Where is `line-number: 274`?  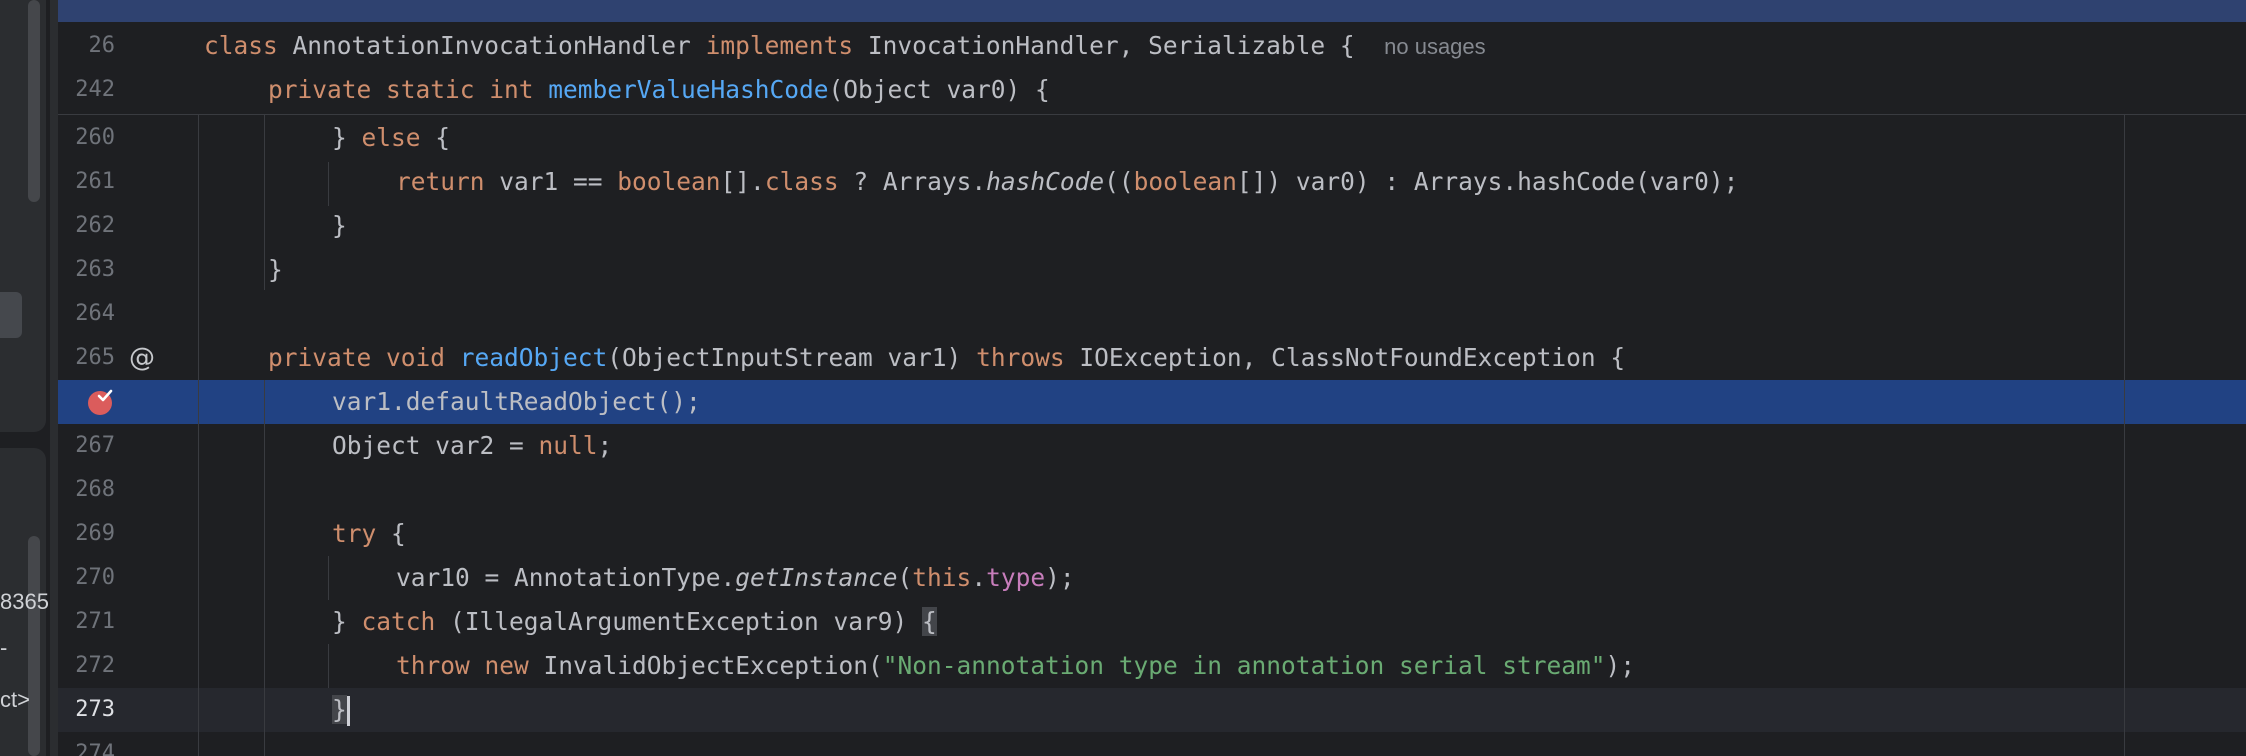 line-number: 274 is located at coordinates (95, 748).